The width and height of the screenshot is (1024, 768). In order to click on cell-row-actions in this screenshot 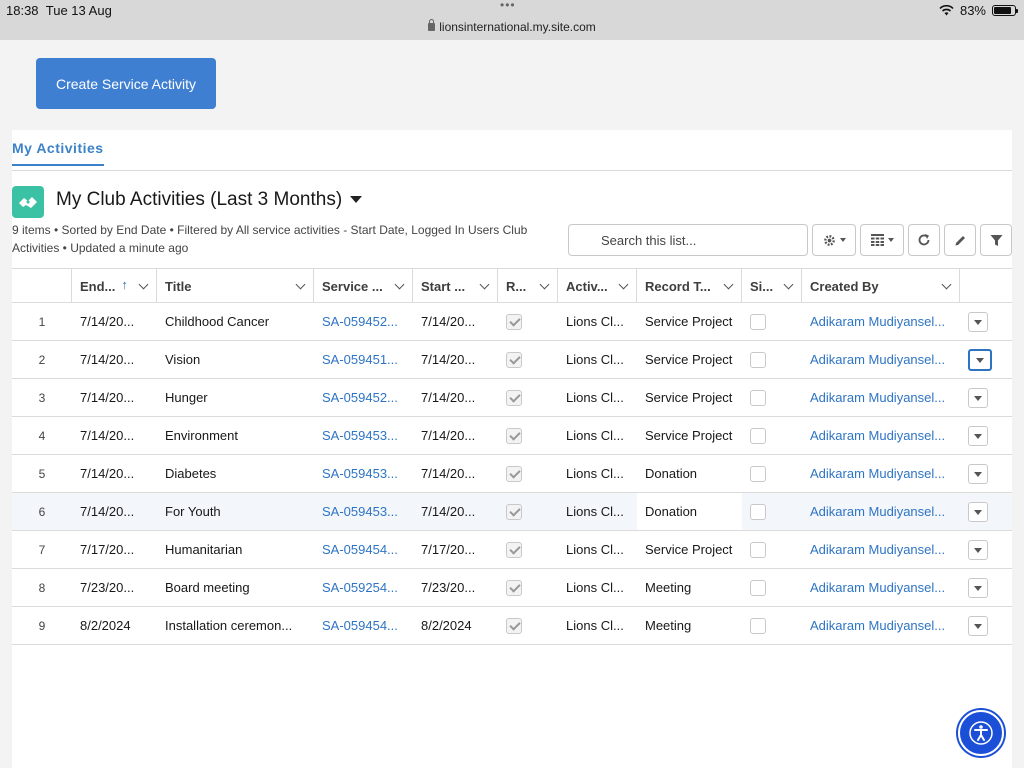, I will do `click(986, 397)`.